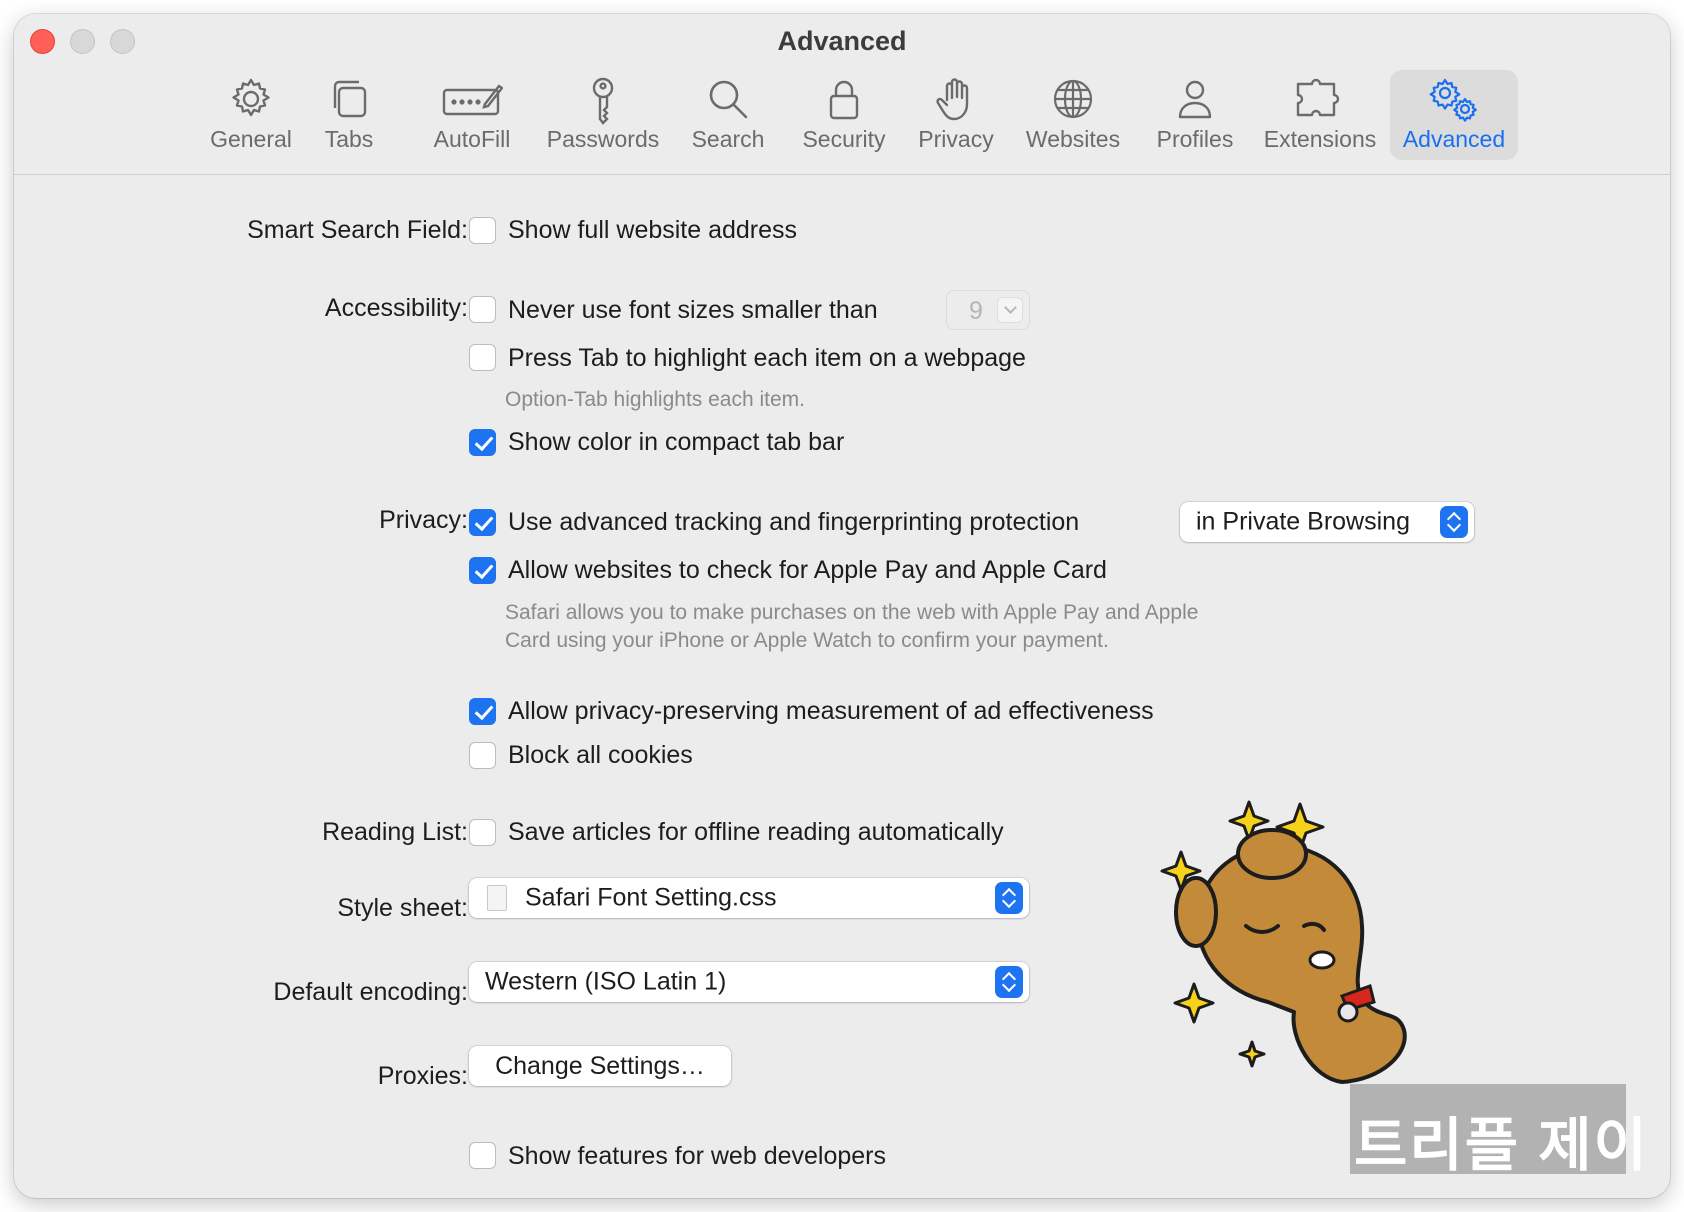  What do you see at coordinates (482, 1155) in the screenshot?
I see `web-developer-features-checkbox` at bounding box center [482, 1155].